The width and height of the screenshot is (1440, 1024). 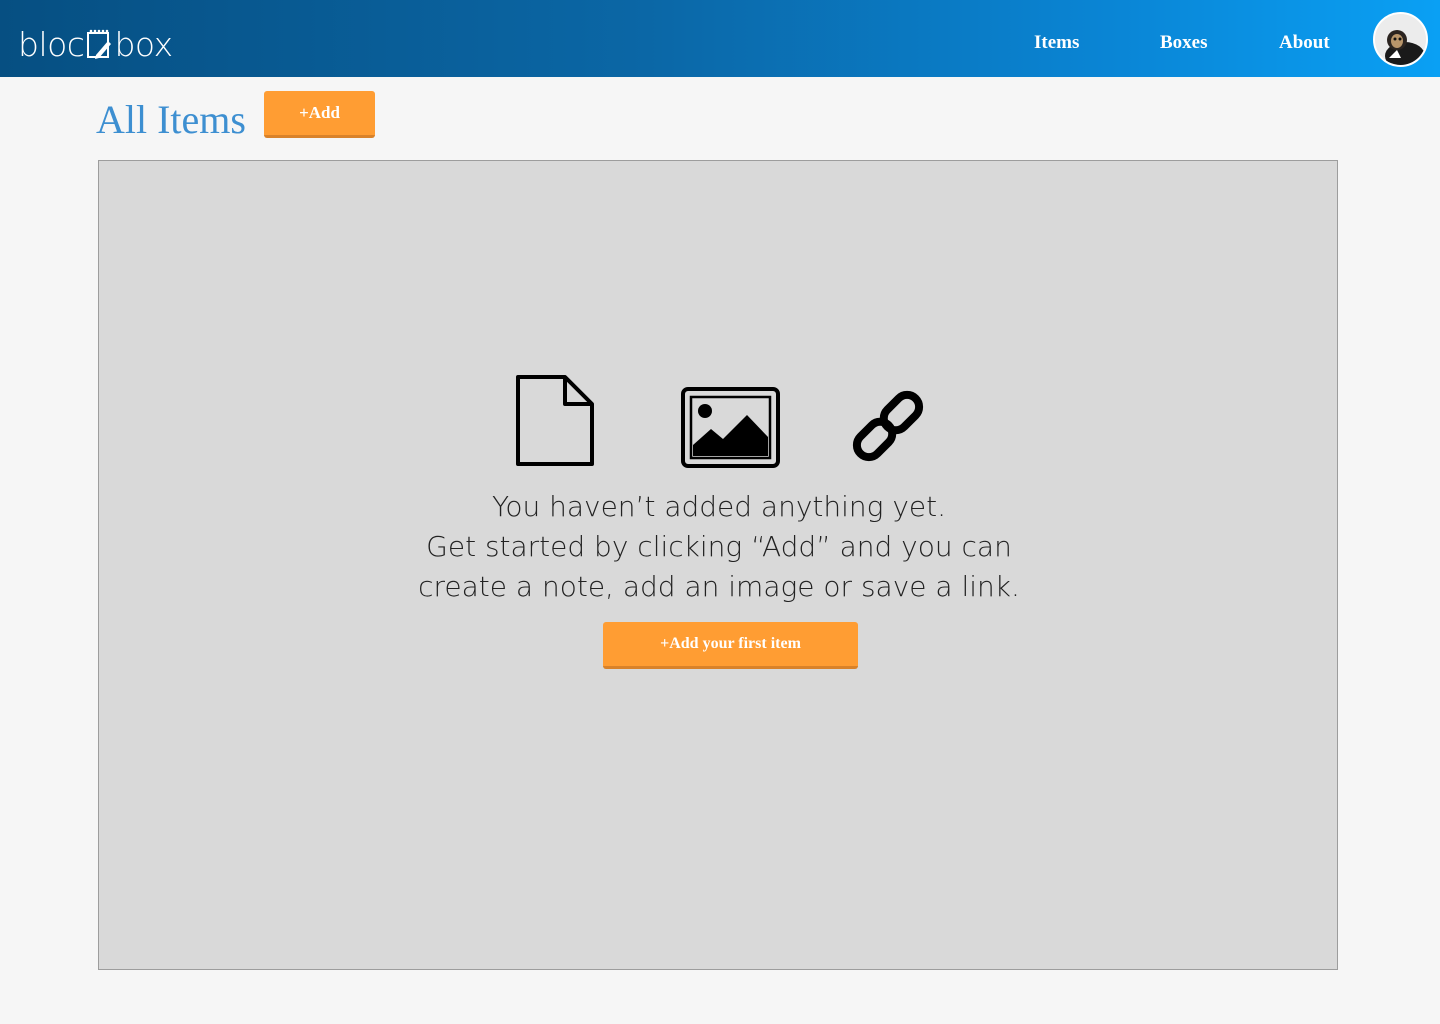 What do you see at coordinates (719, 506) in the screenshot?
I see `empty-state-line-1: You haven’t added anything yet.` at bounding box center [719, 506].